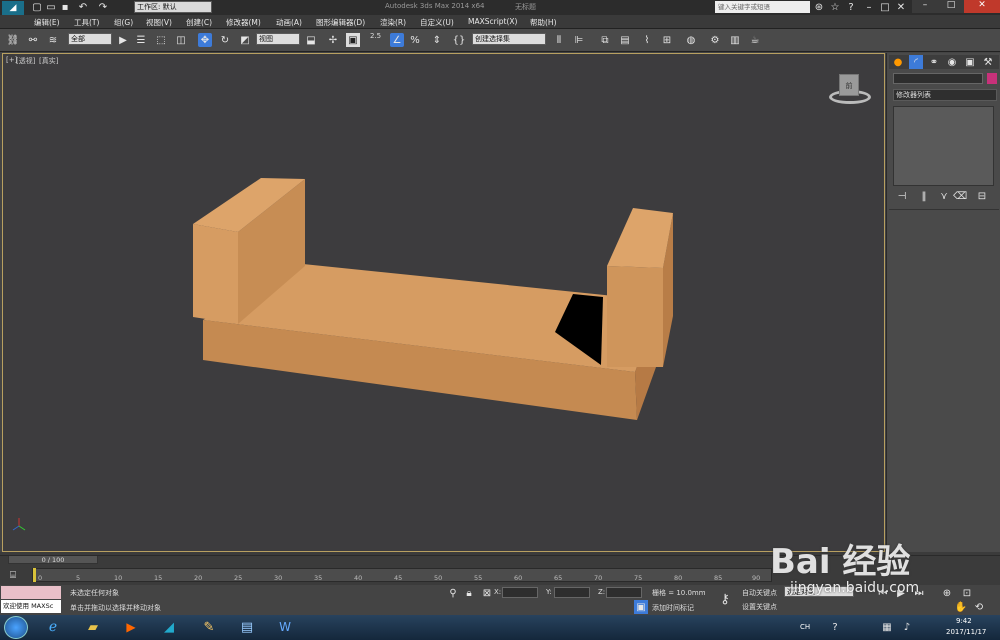 This screenshot has height=640, width=1000. Describe the element at coordinates (459, 40) in the screenshot. I see `edit-named-sets-icon: {}` at that location.